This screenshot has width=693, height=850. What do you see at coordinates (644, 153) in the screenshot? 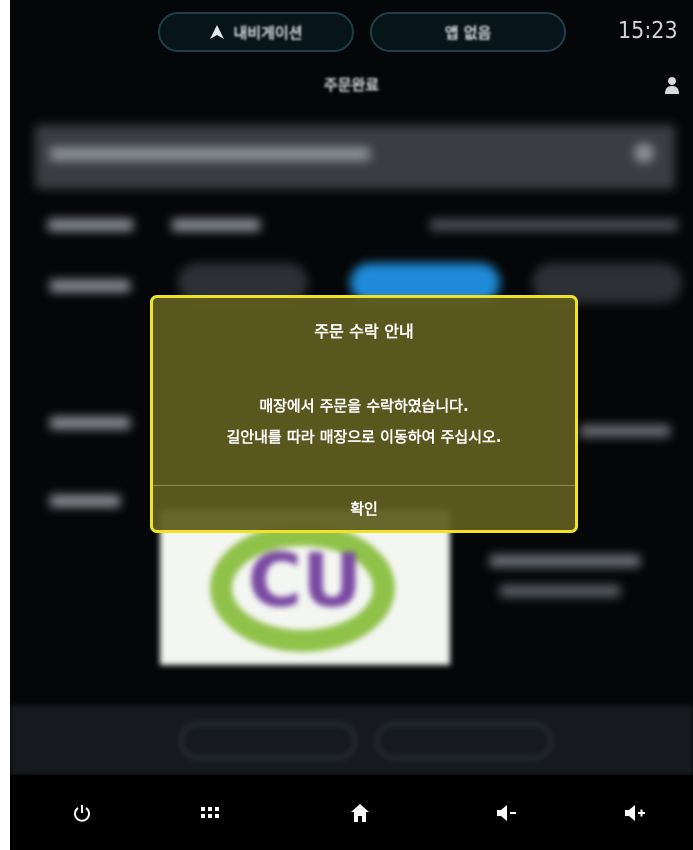
I see `search-icon` at bounding box center [644, 153].